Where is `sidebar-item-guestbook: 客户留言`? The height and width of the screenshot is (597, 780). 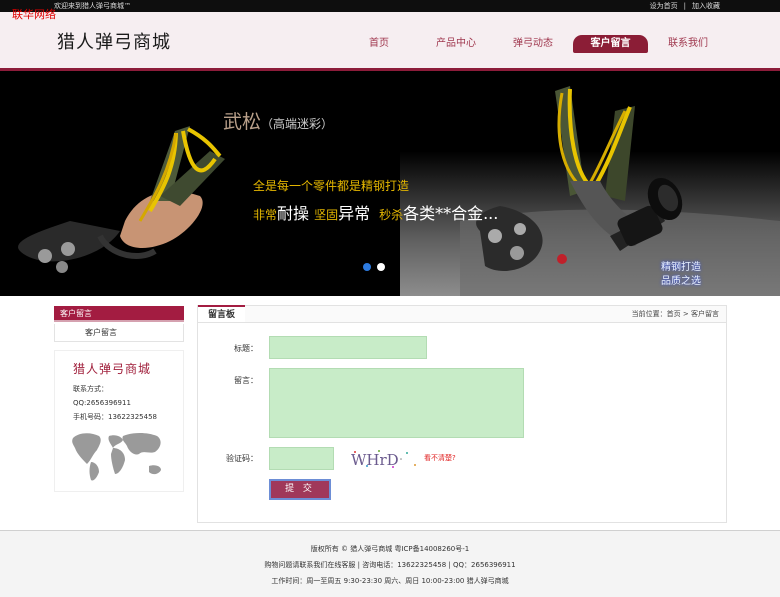
sidebar-item-guestbook: 客户留言 is located at coordinates (119, 333).